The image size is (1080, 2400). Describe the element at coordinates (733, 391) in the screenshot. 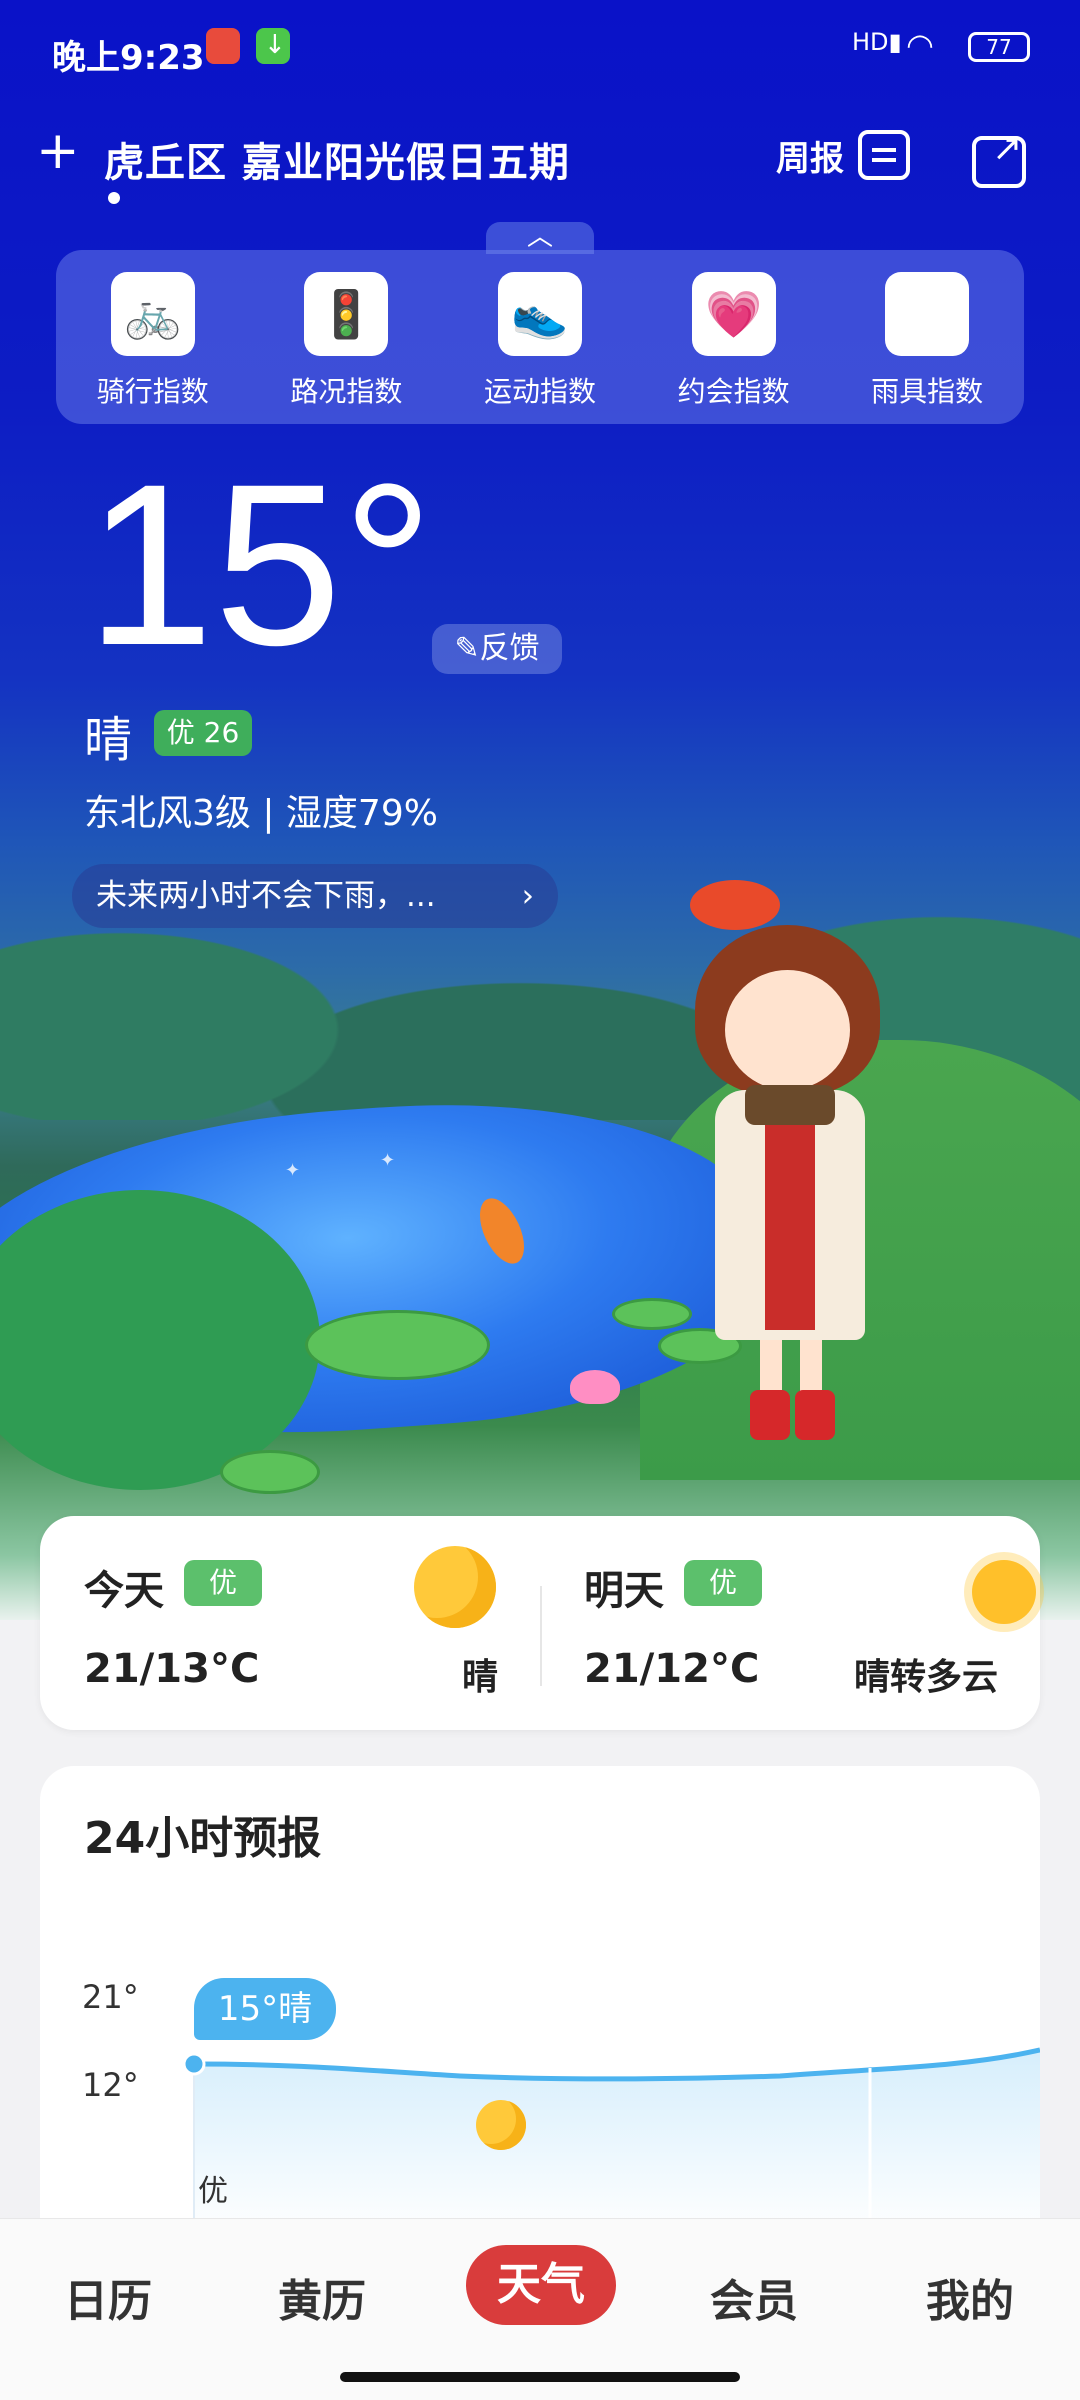

I see `index-label: 约会指数` at that location.